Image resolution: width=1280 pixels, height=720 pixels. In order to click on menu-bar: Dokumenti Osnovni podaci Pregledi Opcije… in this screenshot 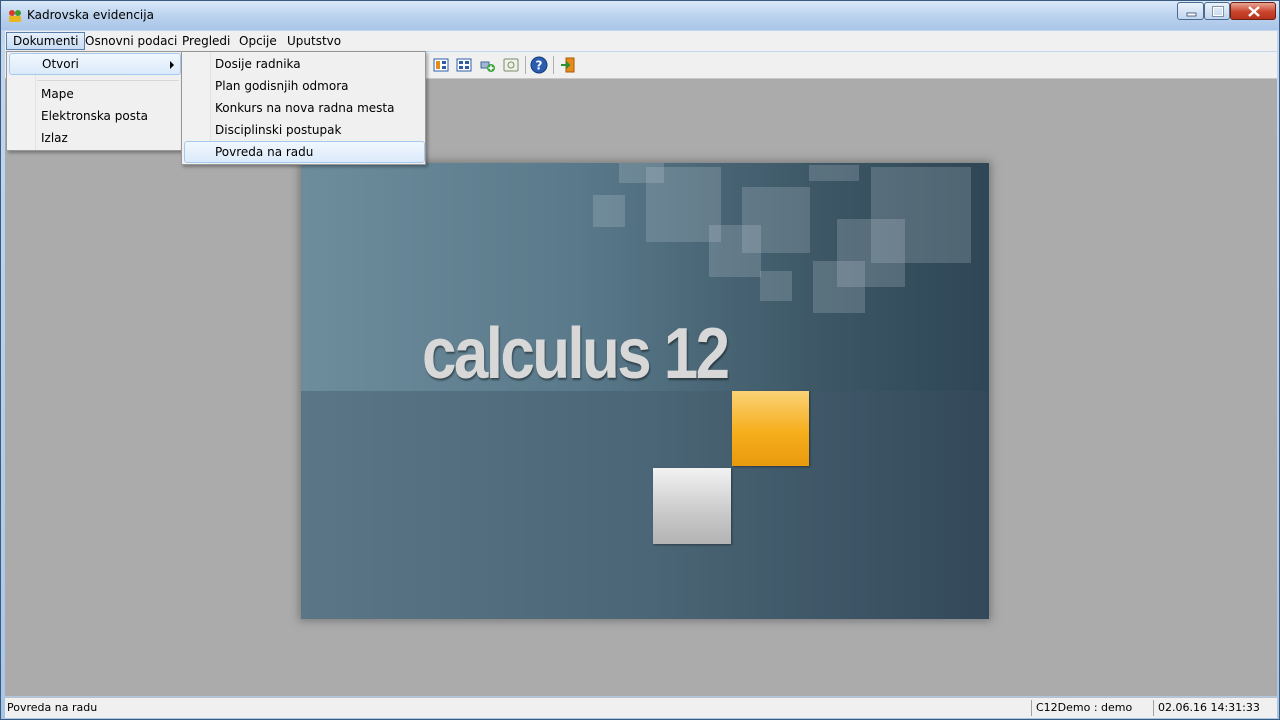, I will do `click(641, 41)`.